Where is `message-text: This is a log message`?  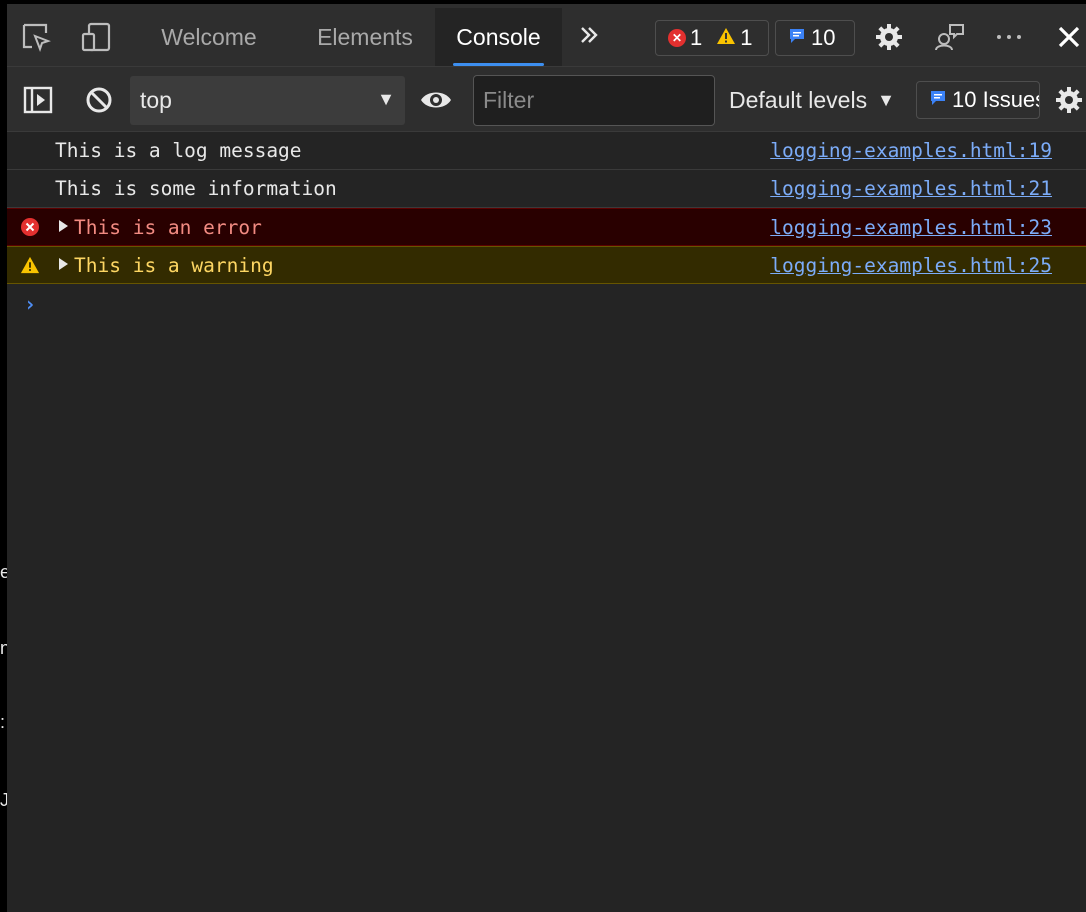 message-text: This is a log message is located at coordinates (178, 150).